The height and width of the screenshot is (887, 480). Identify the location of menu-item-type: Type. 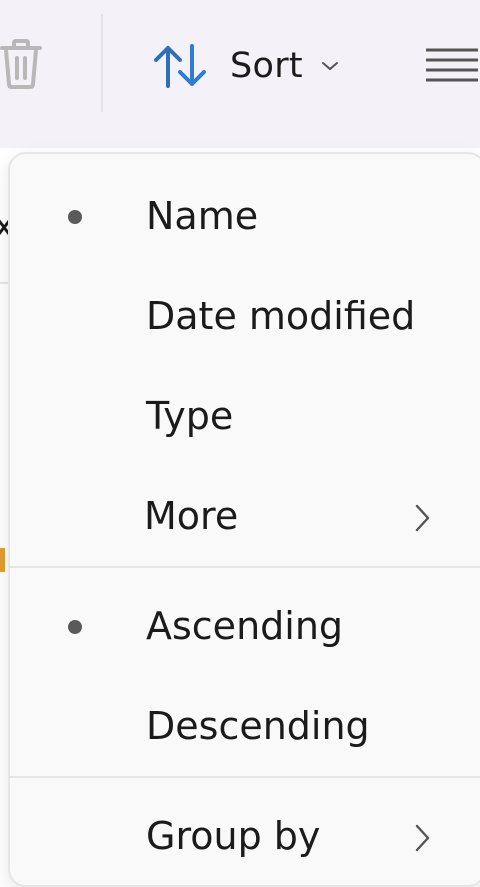
(245, 416).